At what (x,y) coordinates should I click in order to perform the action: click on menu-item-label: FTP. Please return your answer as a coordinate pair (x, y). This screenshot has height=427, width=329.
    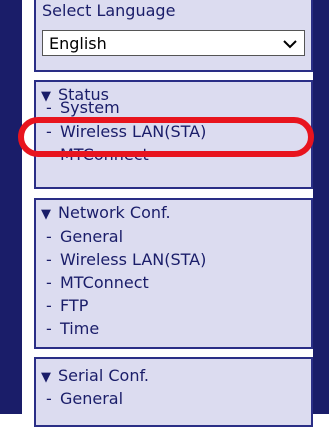
    Looking at the image, I should click on (74, 305).